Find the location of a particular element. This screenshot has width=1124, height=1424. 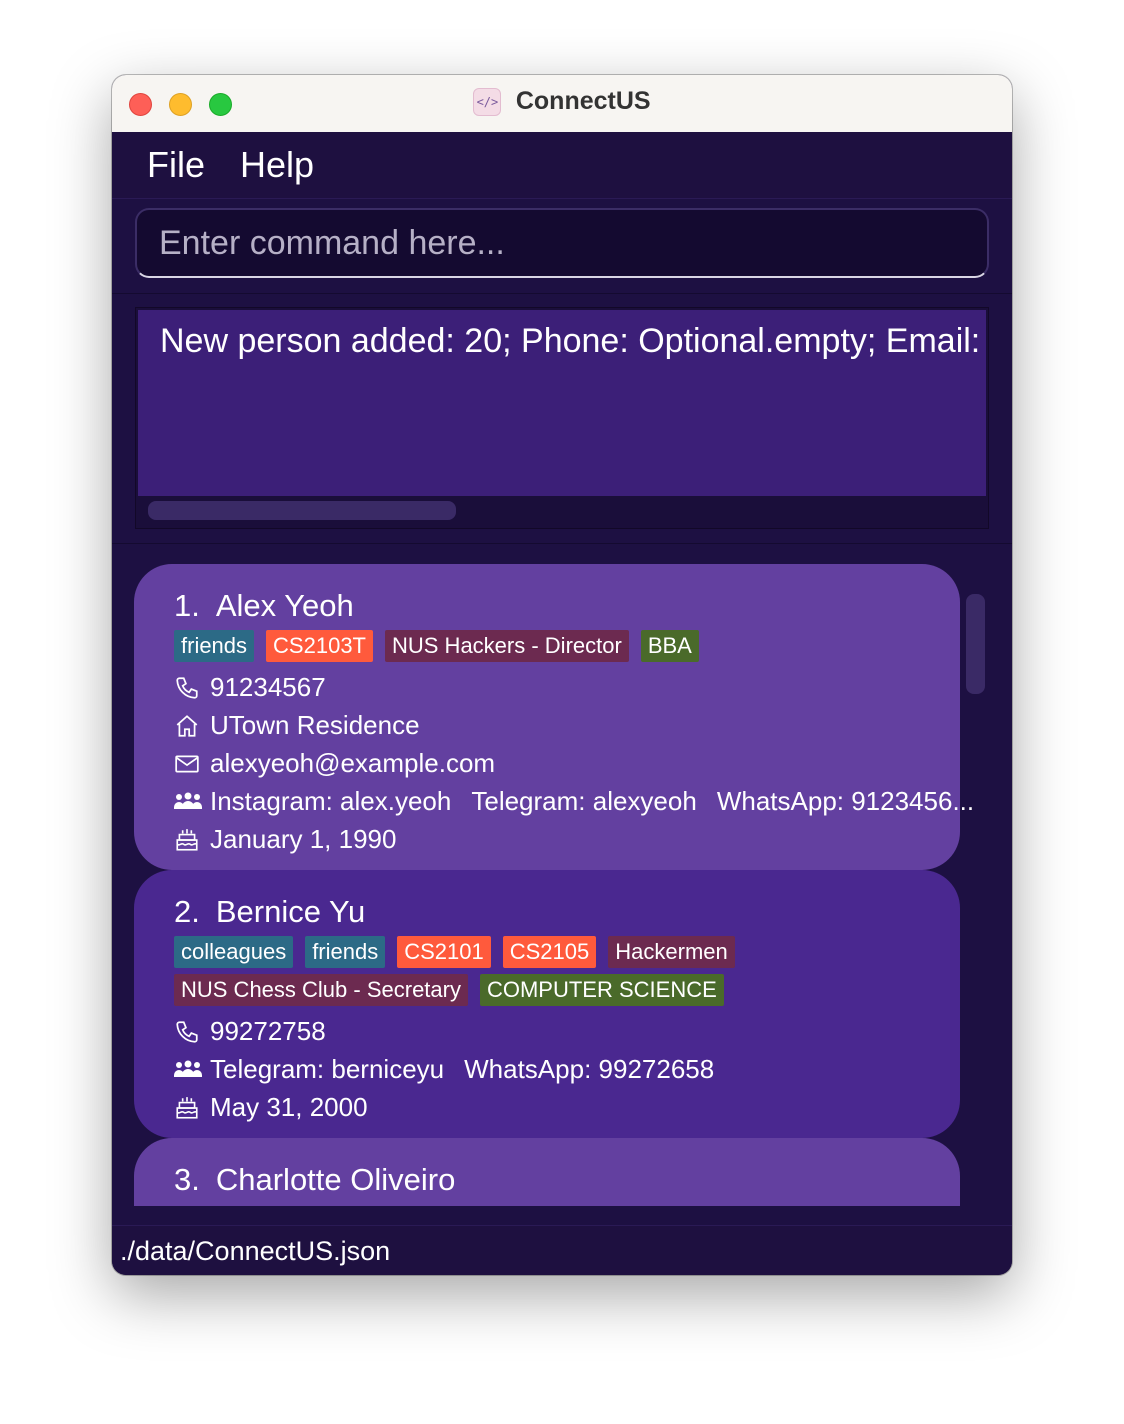

tag: NUS Chess Club - Secretary is located at coordinates (321, 990).